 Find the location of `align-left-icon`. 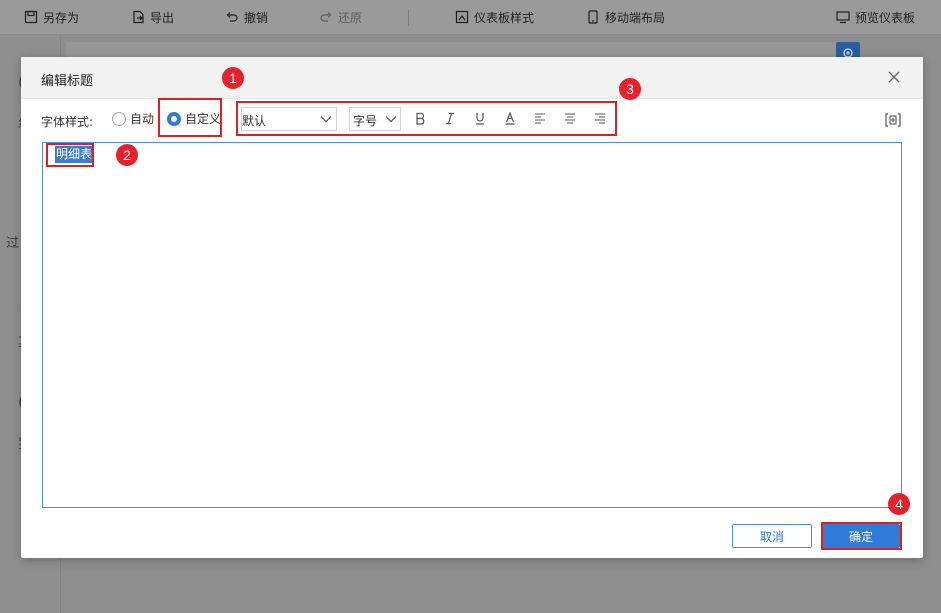

align-left-icon is located at coordinates (540, 118).